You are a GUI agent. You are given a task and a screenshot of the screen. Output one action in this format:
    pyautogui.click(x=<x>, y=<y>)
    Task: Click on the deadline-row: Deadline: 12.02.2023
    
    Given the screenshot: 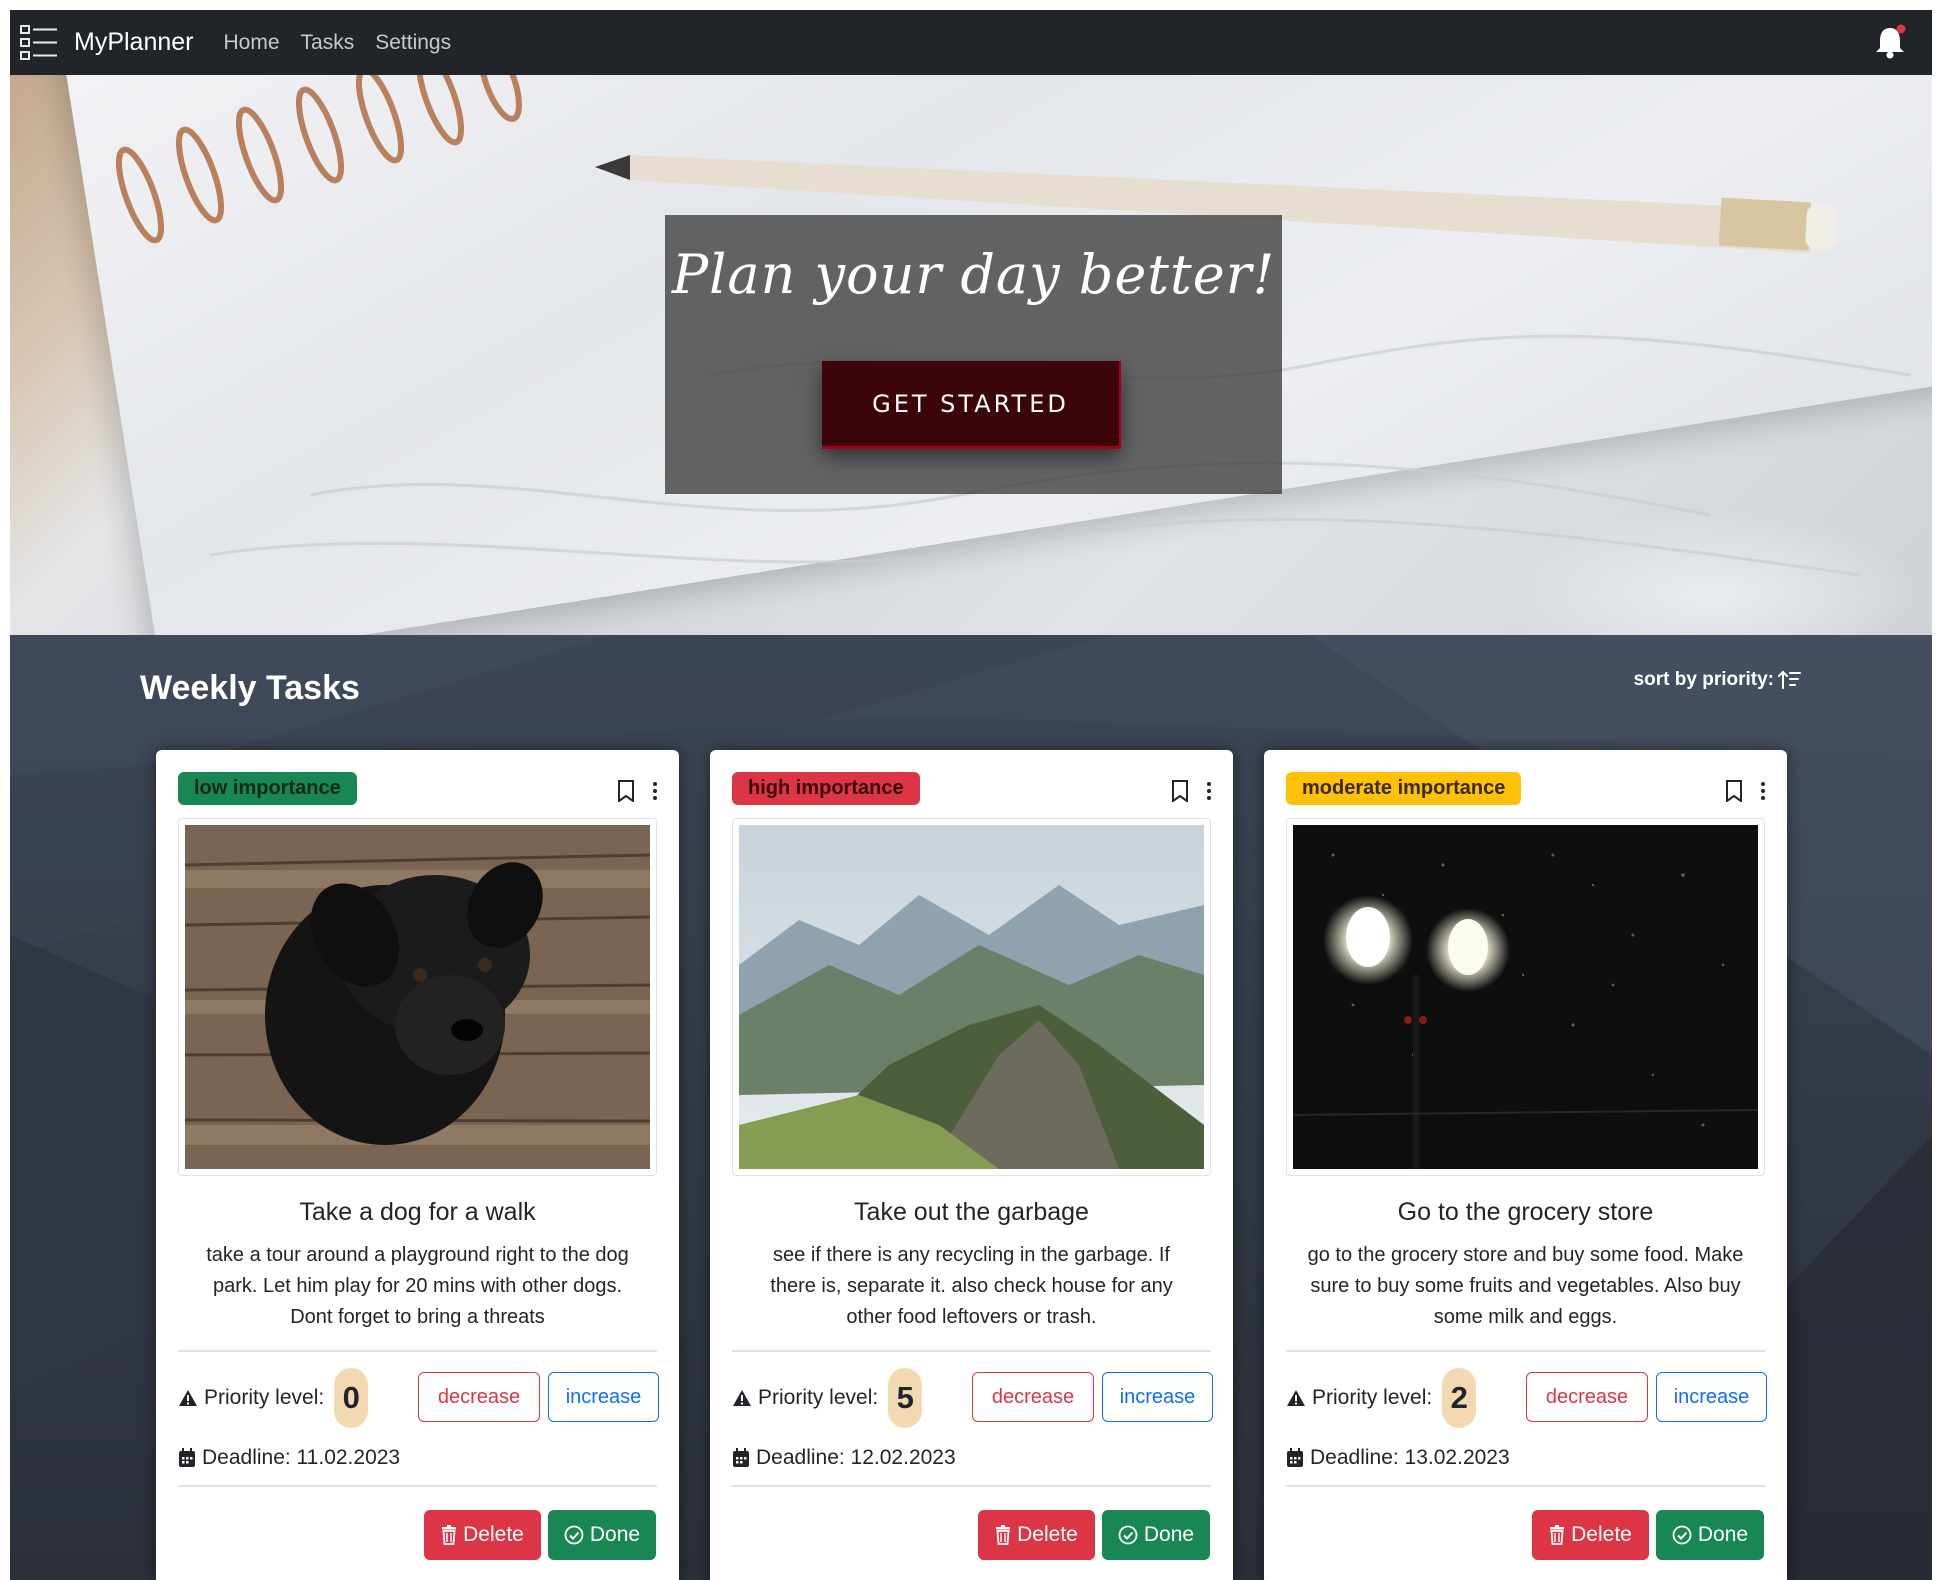 What is the action you would take?
    pyautogui.click(x=844, y=1458)
    